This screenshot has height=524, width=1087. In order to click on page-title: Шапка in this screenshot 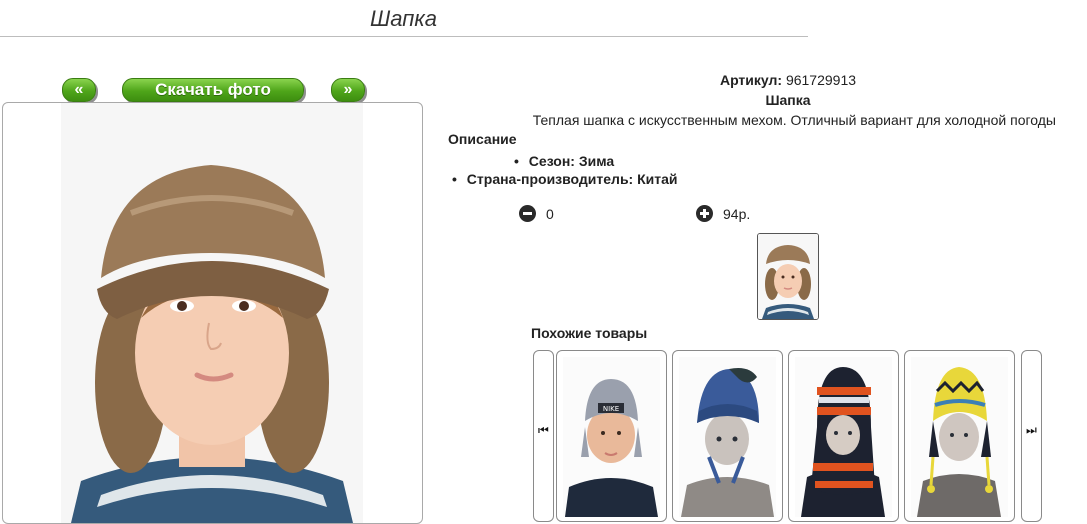, I will do `click(403, 18)`.